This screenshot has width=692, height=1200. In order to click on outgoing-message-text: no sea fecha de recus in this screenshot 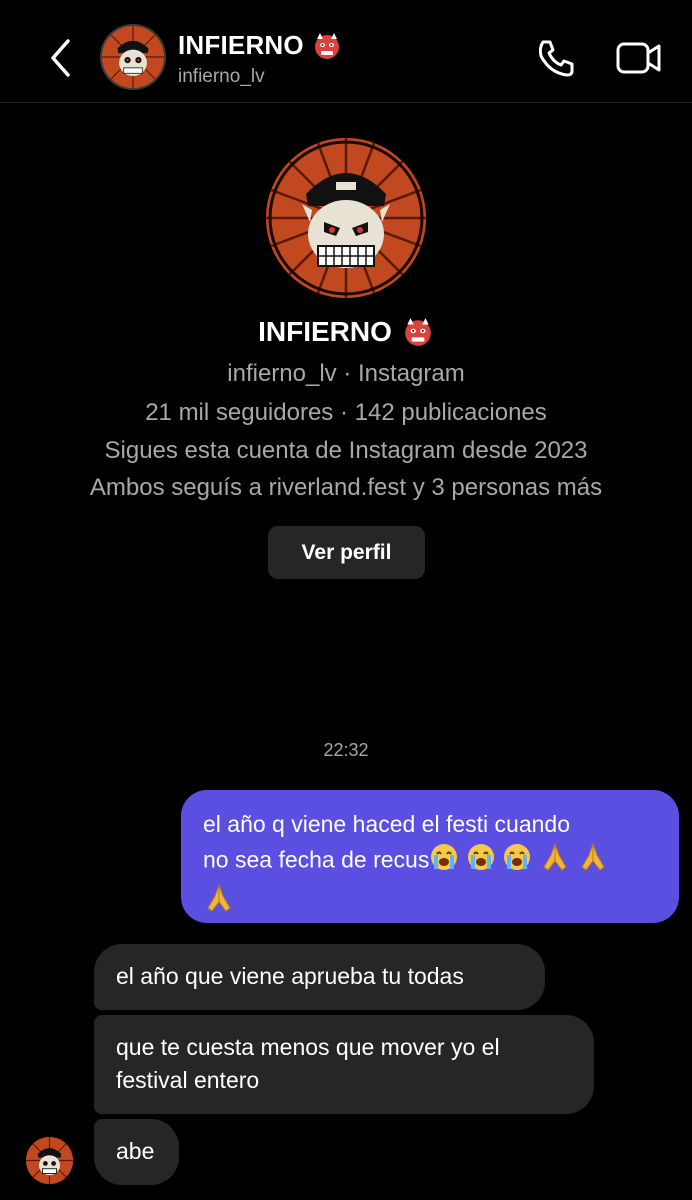, I will do `click(316, 859)`.